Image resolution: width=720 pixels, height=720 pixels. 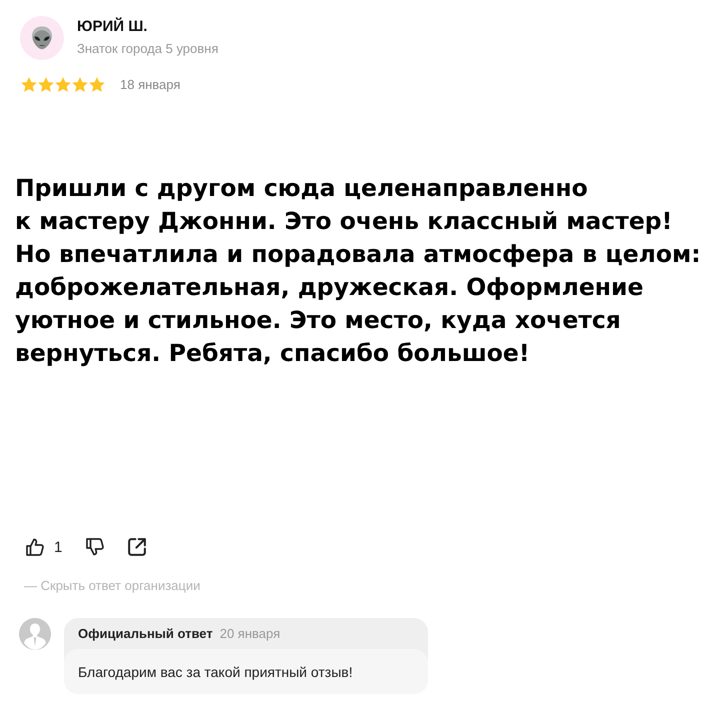 I want to click on share-button, so click(x=137, y=547).